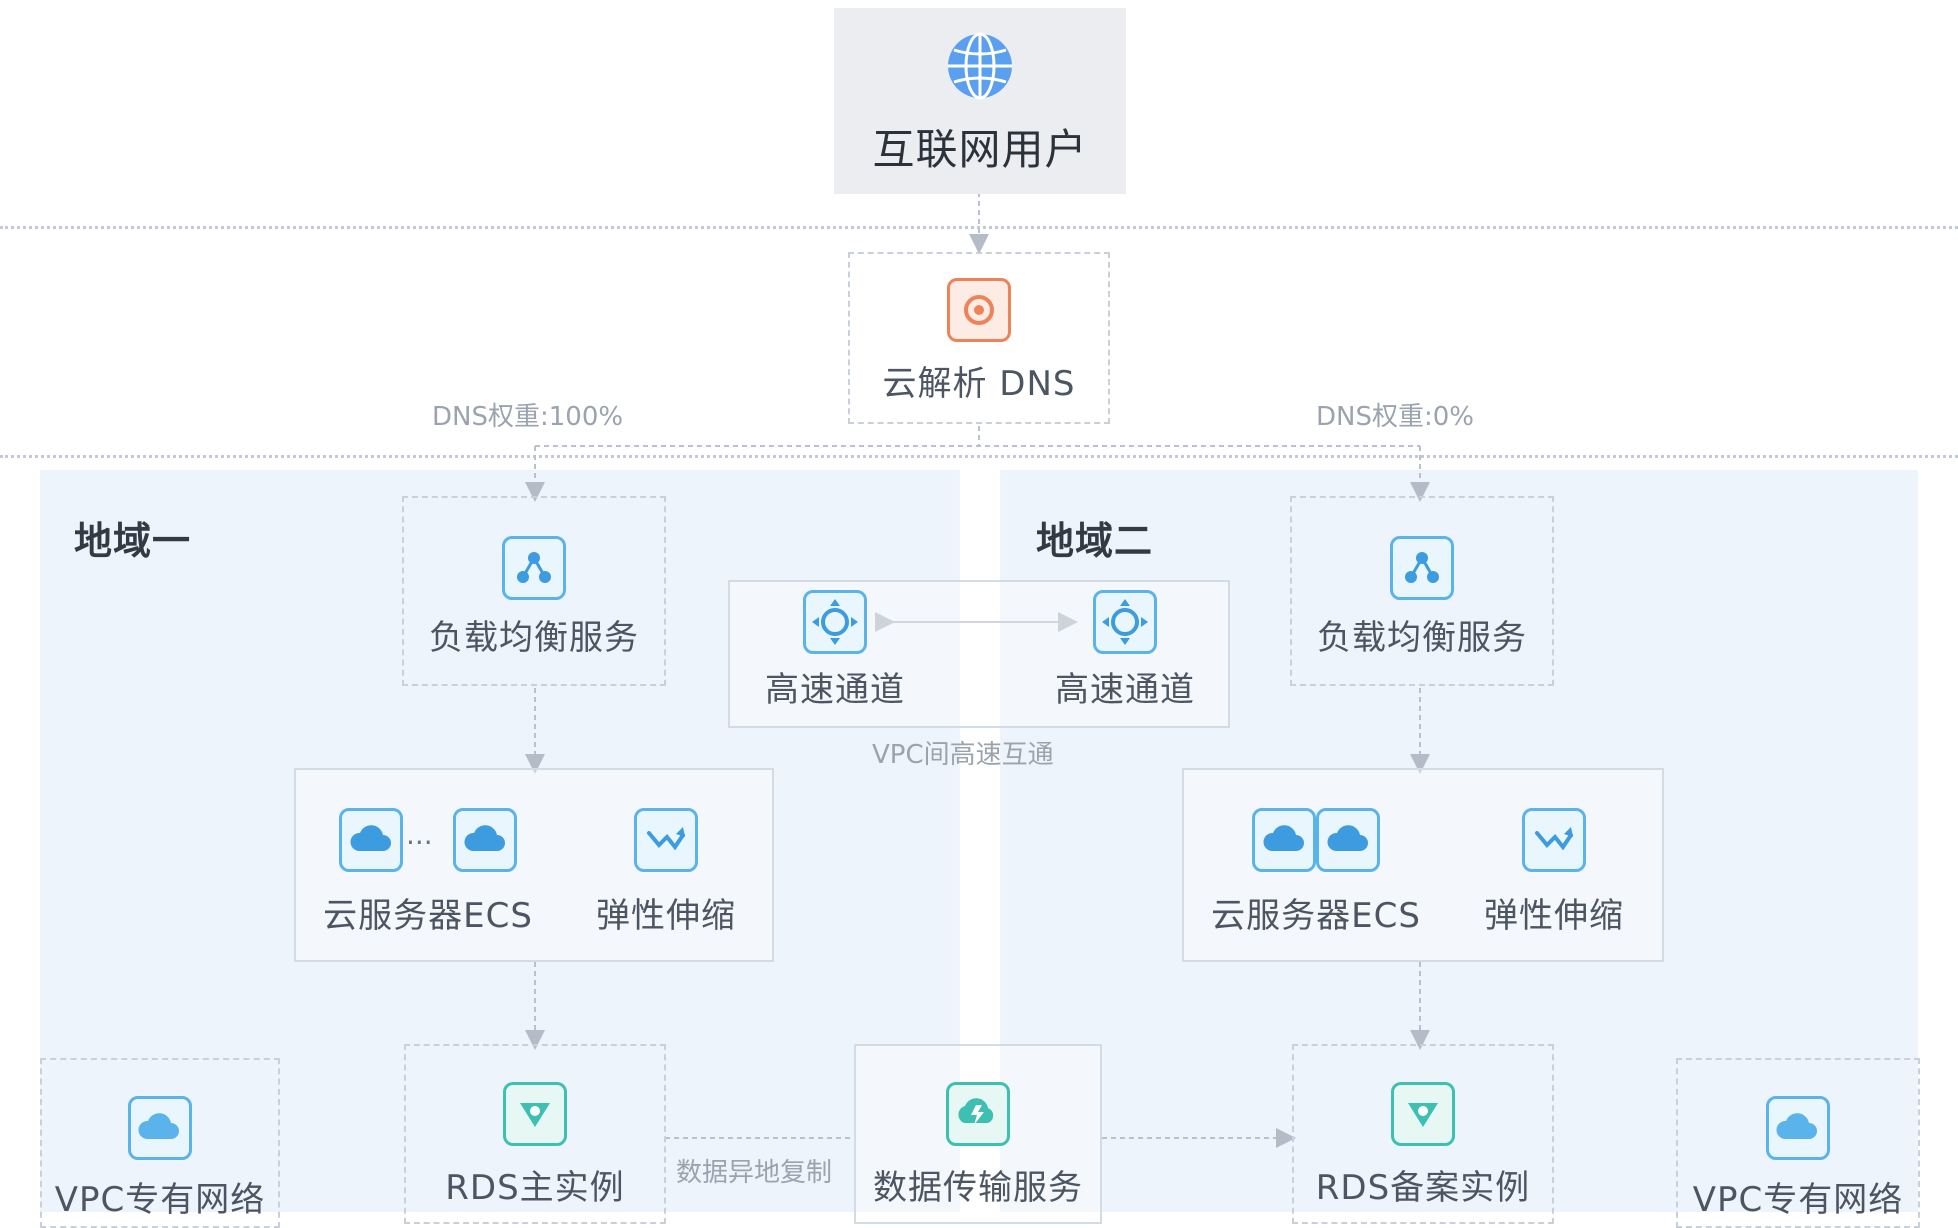 Image resolution: width=1958 pixels, height=1228 pixels. I want to click on internet-users-node: 互联网用户, so click(980, 103).